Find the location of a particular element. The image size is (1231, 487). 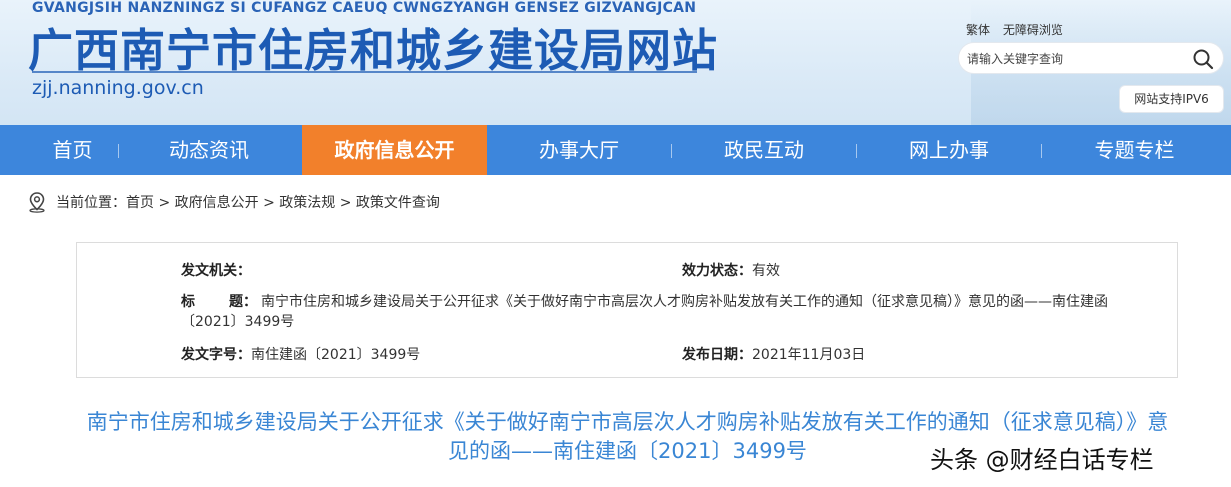

issuer-label: 发文机关： is located at coordinates (216, 271).